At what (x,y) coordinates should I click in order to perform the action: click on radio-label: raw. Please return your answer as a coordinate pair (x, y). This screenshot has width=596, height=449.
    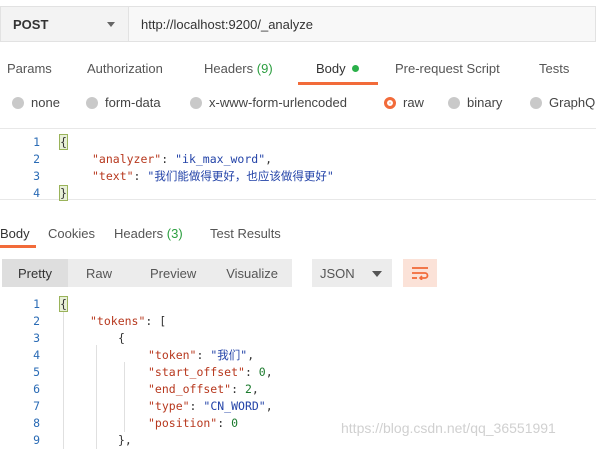
    Looking at the image, I should click on (413, 102).